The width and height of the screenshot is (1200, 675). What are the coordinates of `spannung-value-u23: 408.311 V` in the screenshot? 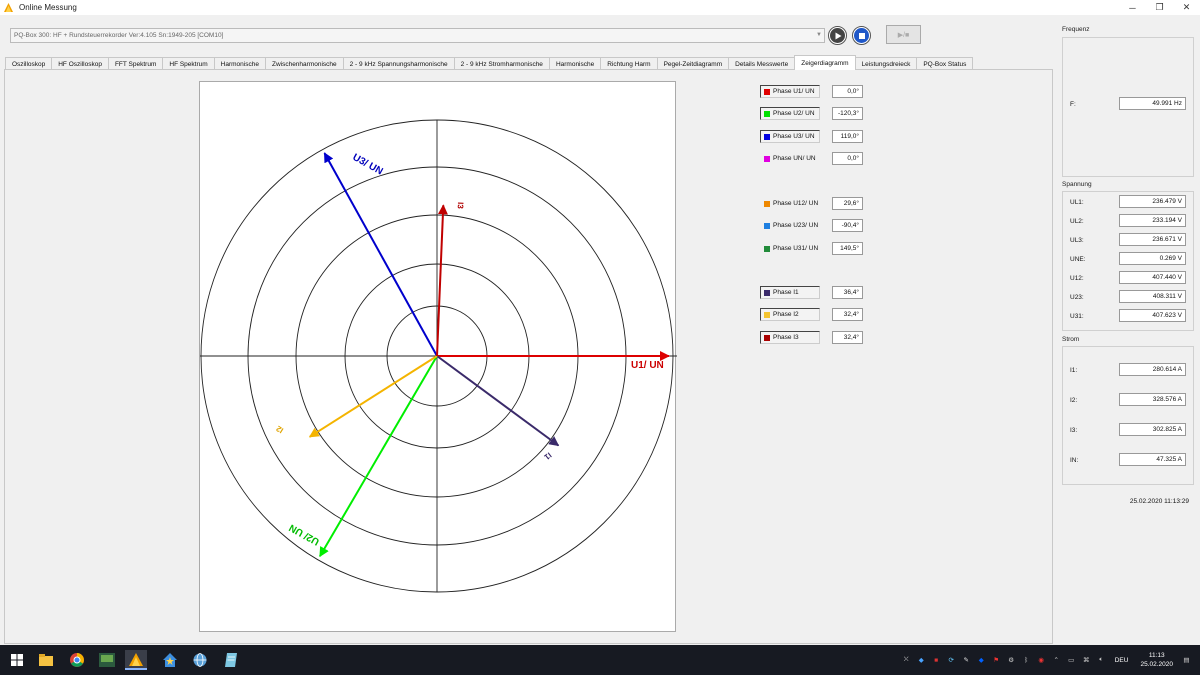 It's located at (1152, 296).